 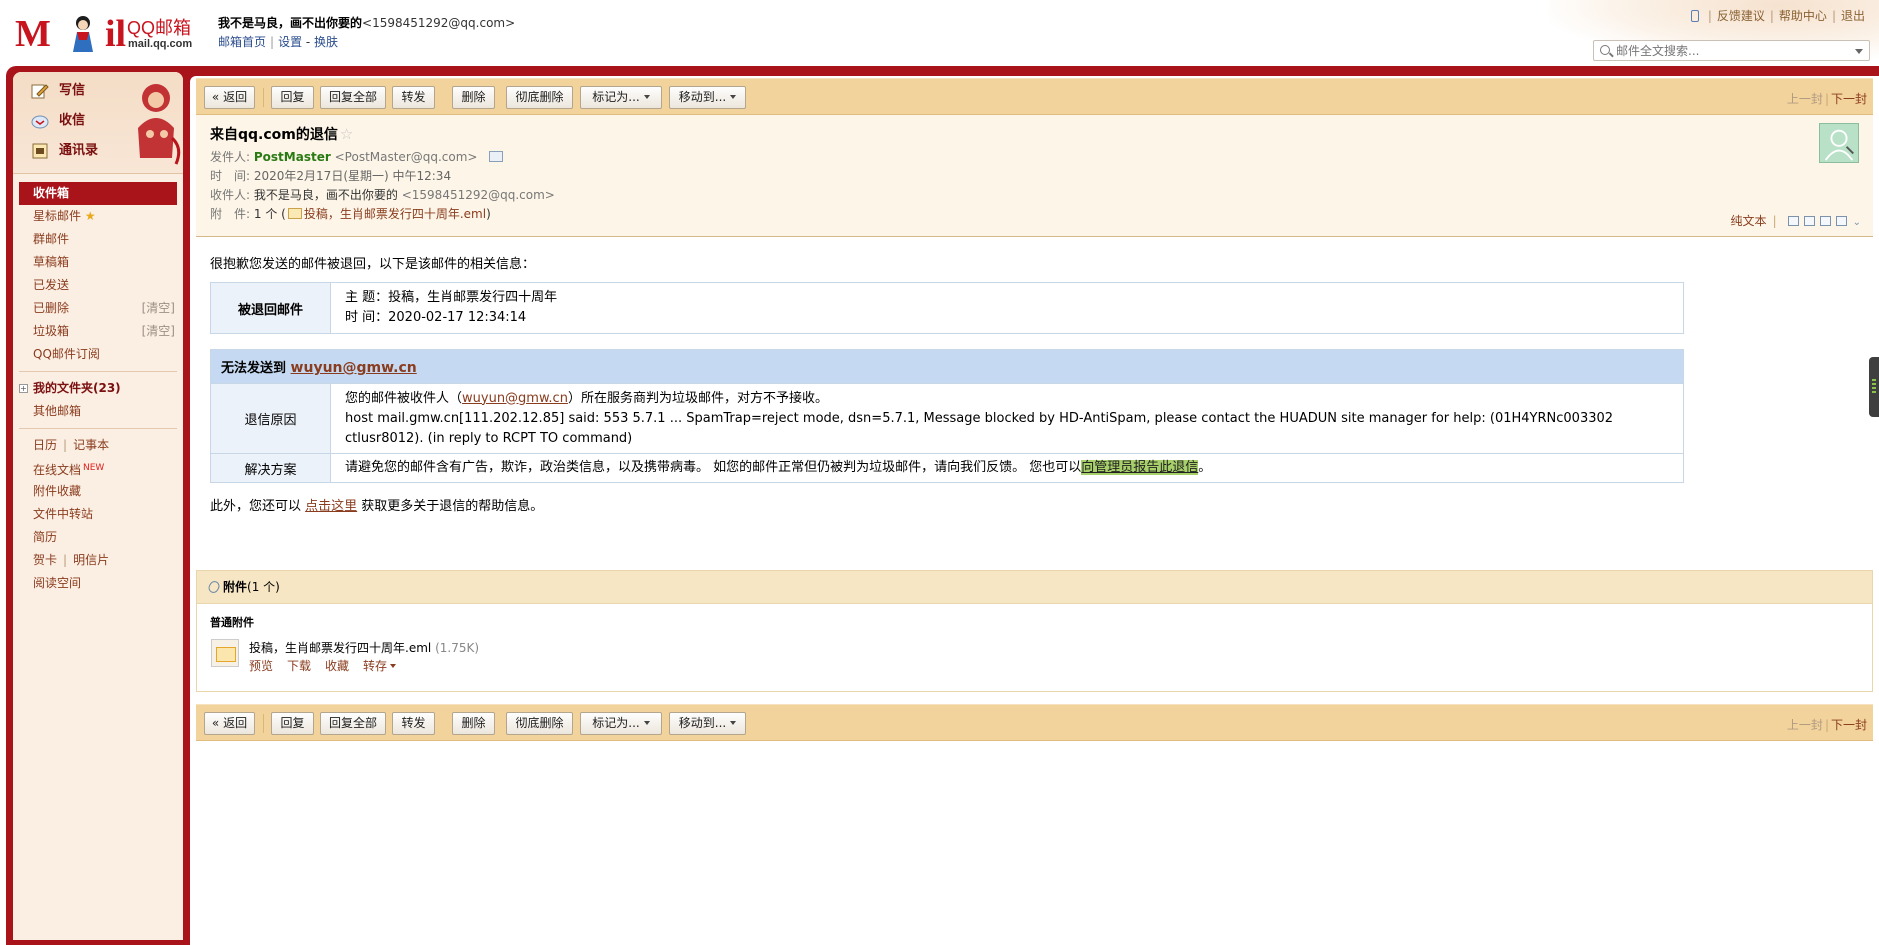 I want to click on vcard-icon, so click(x=496, y=156).